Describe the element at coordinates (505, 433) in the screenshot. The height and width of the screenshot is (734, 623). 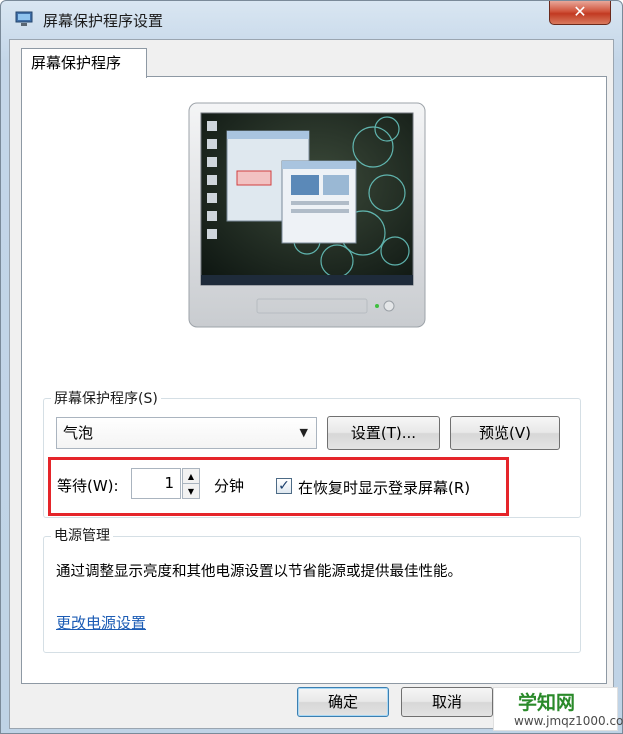
I see `preview-button: 预览(V)` at that location.